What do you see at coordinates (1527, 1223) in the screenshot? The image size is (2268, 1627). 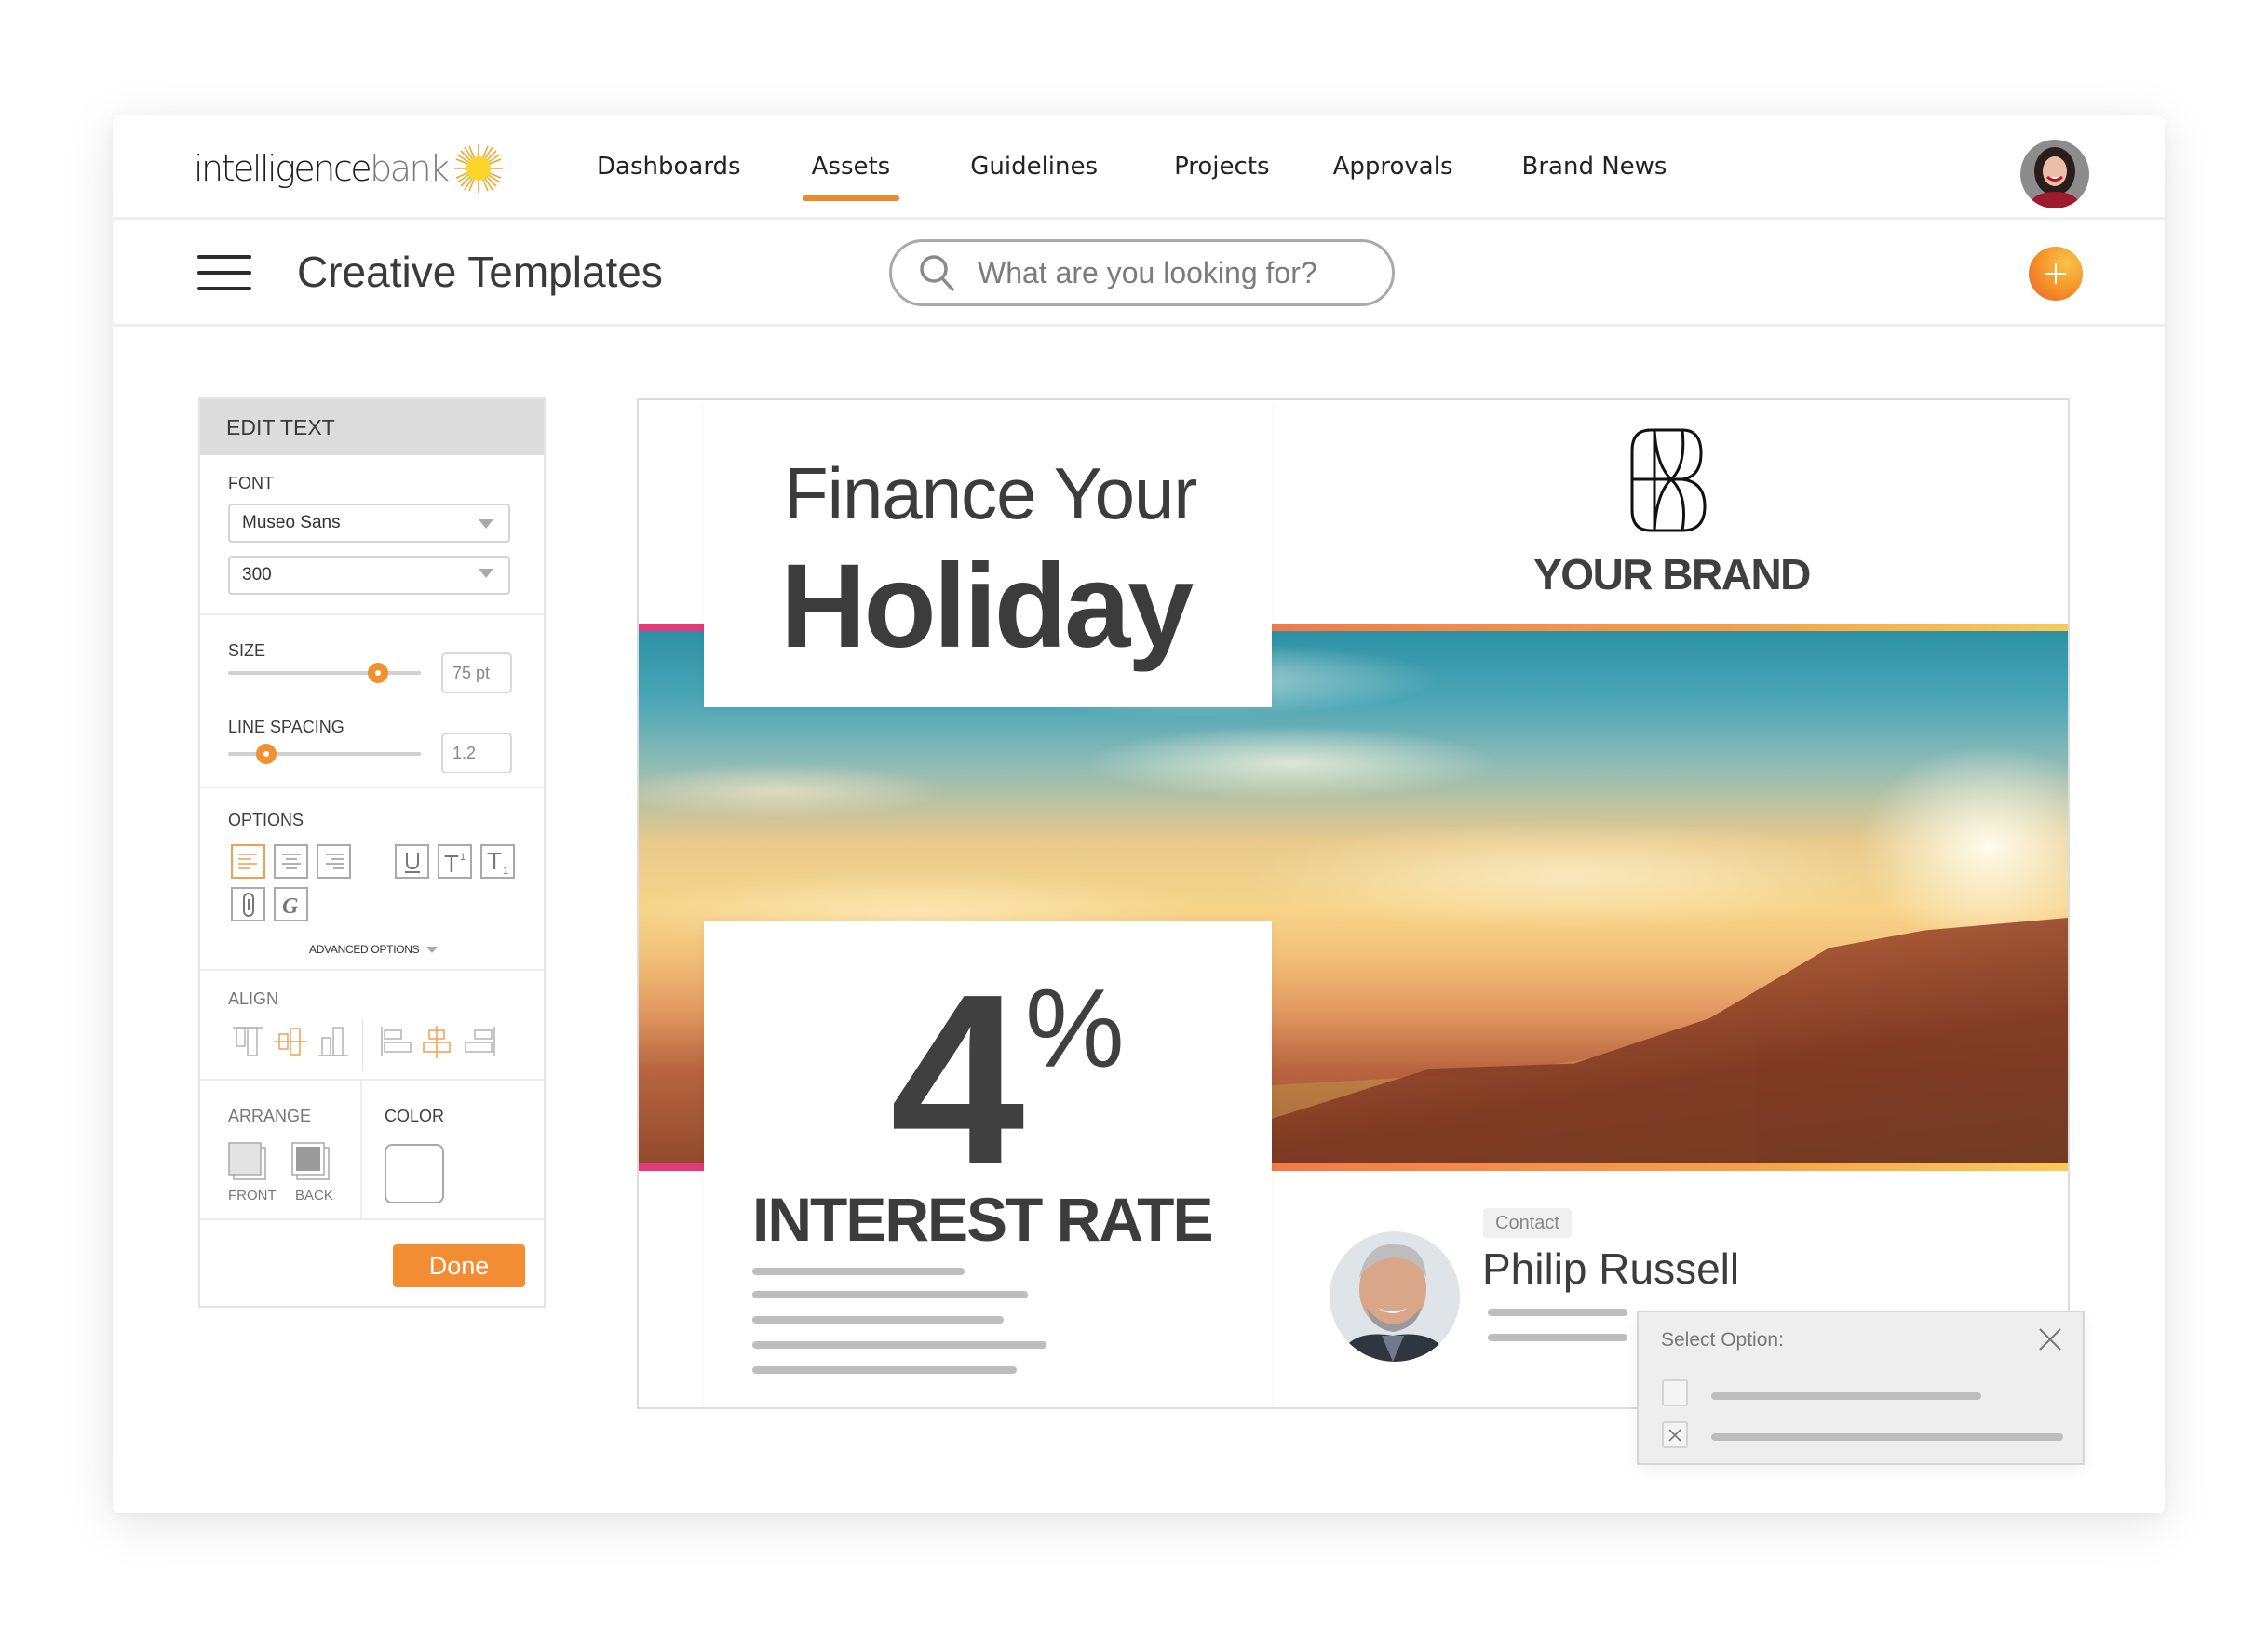 I see `contact-tag: Contact` at bounding box center [1527, 1223].